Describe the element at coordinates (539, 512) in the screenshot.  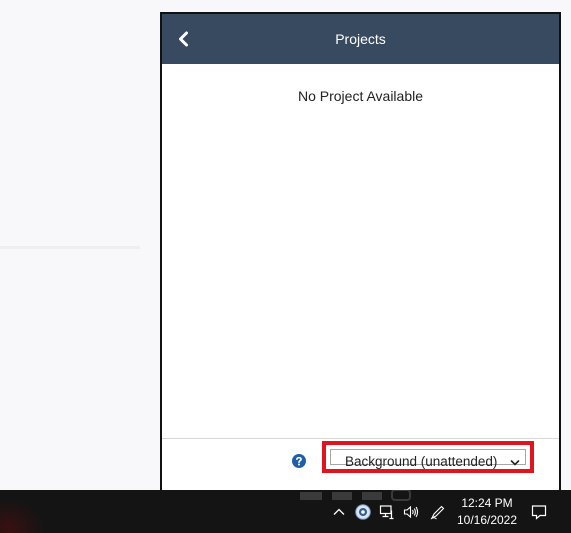
I see `notification-icon` at that location.